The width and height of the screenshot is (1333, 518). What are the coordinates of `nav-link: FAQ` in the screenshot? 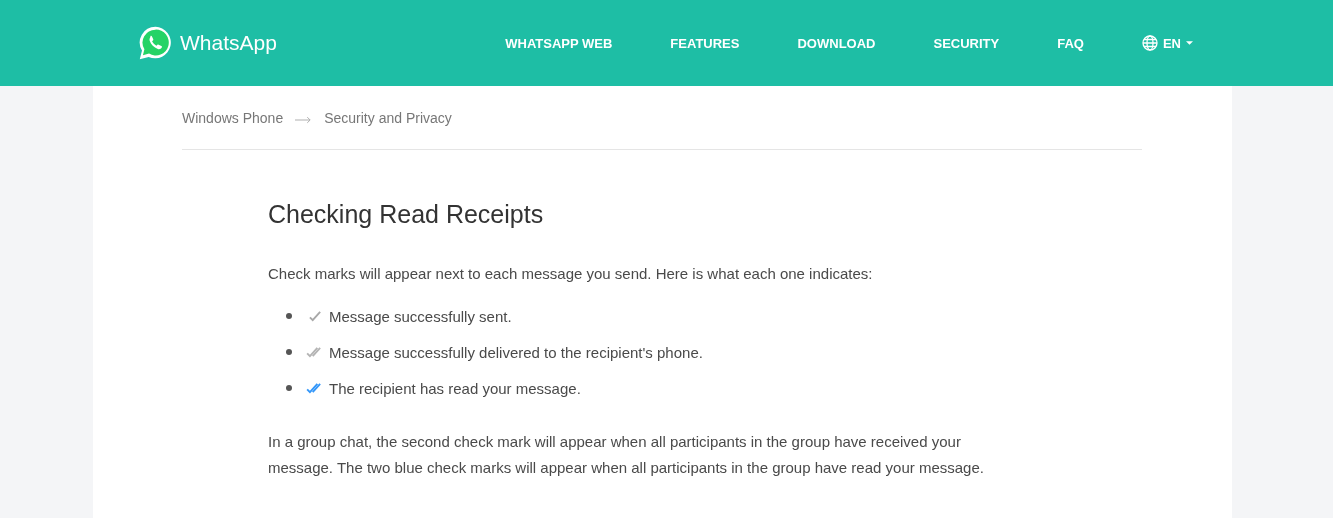 It's located at (1070, 43).